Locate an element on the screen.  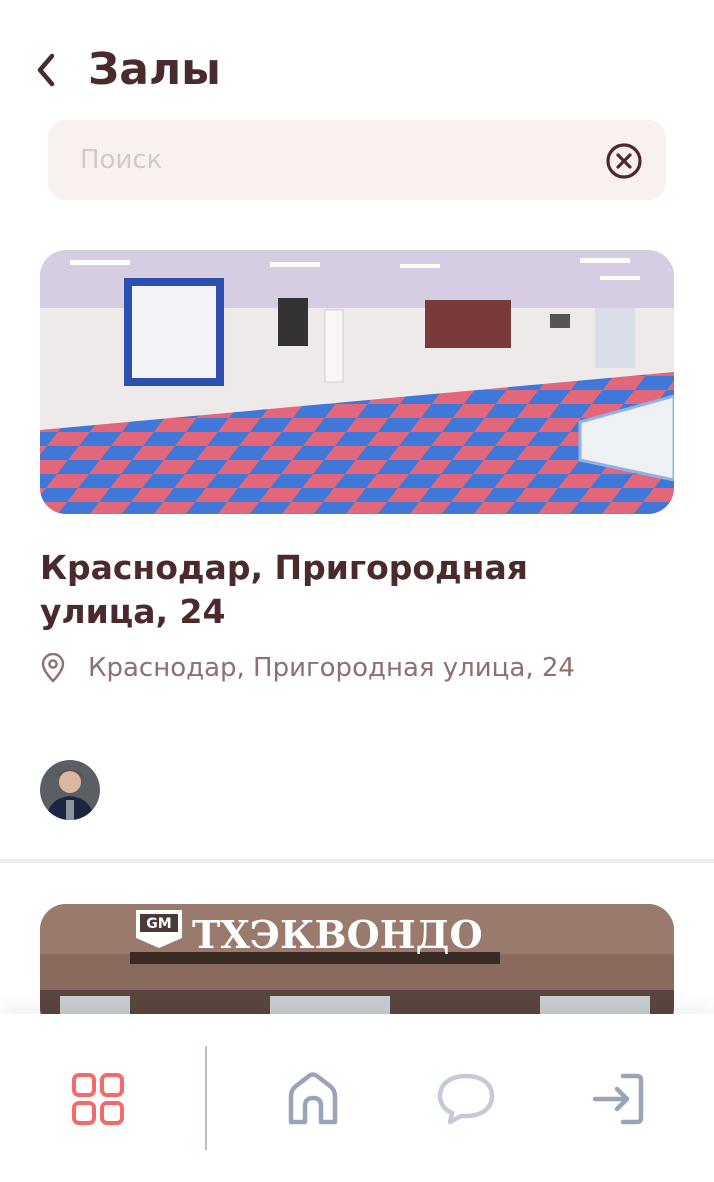
tab-login is located at coordinates (618, 1099).